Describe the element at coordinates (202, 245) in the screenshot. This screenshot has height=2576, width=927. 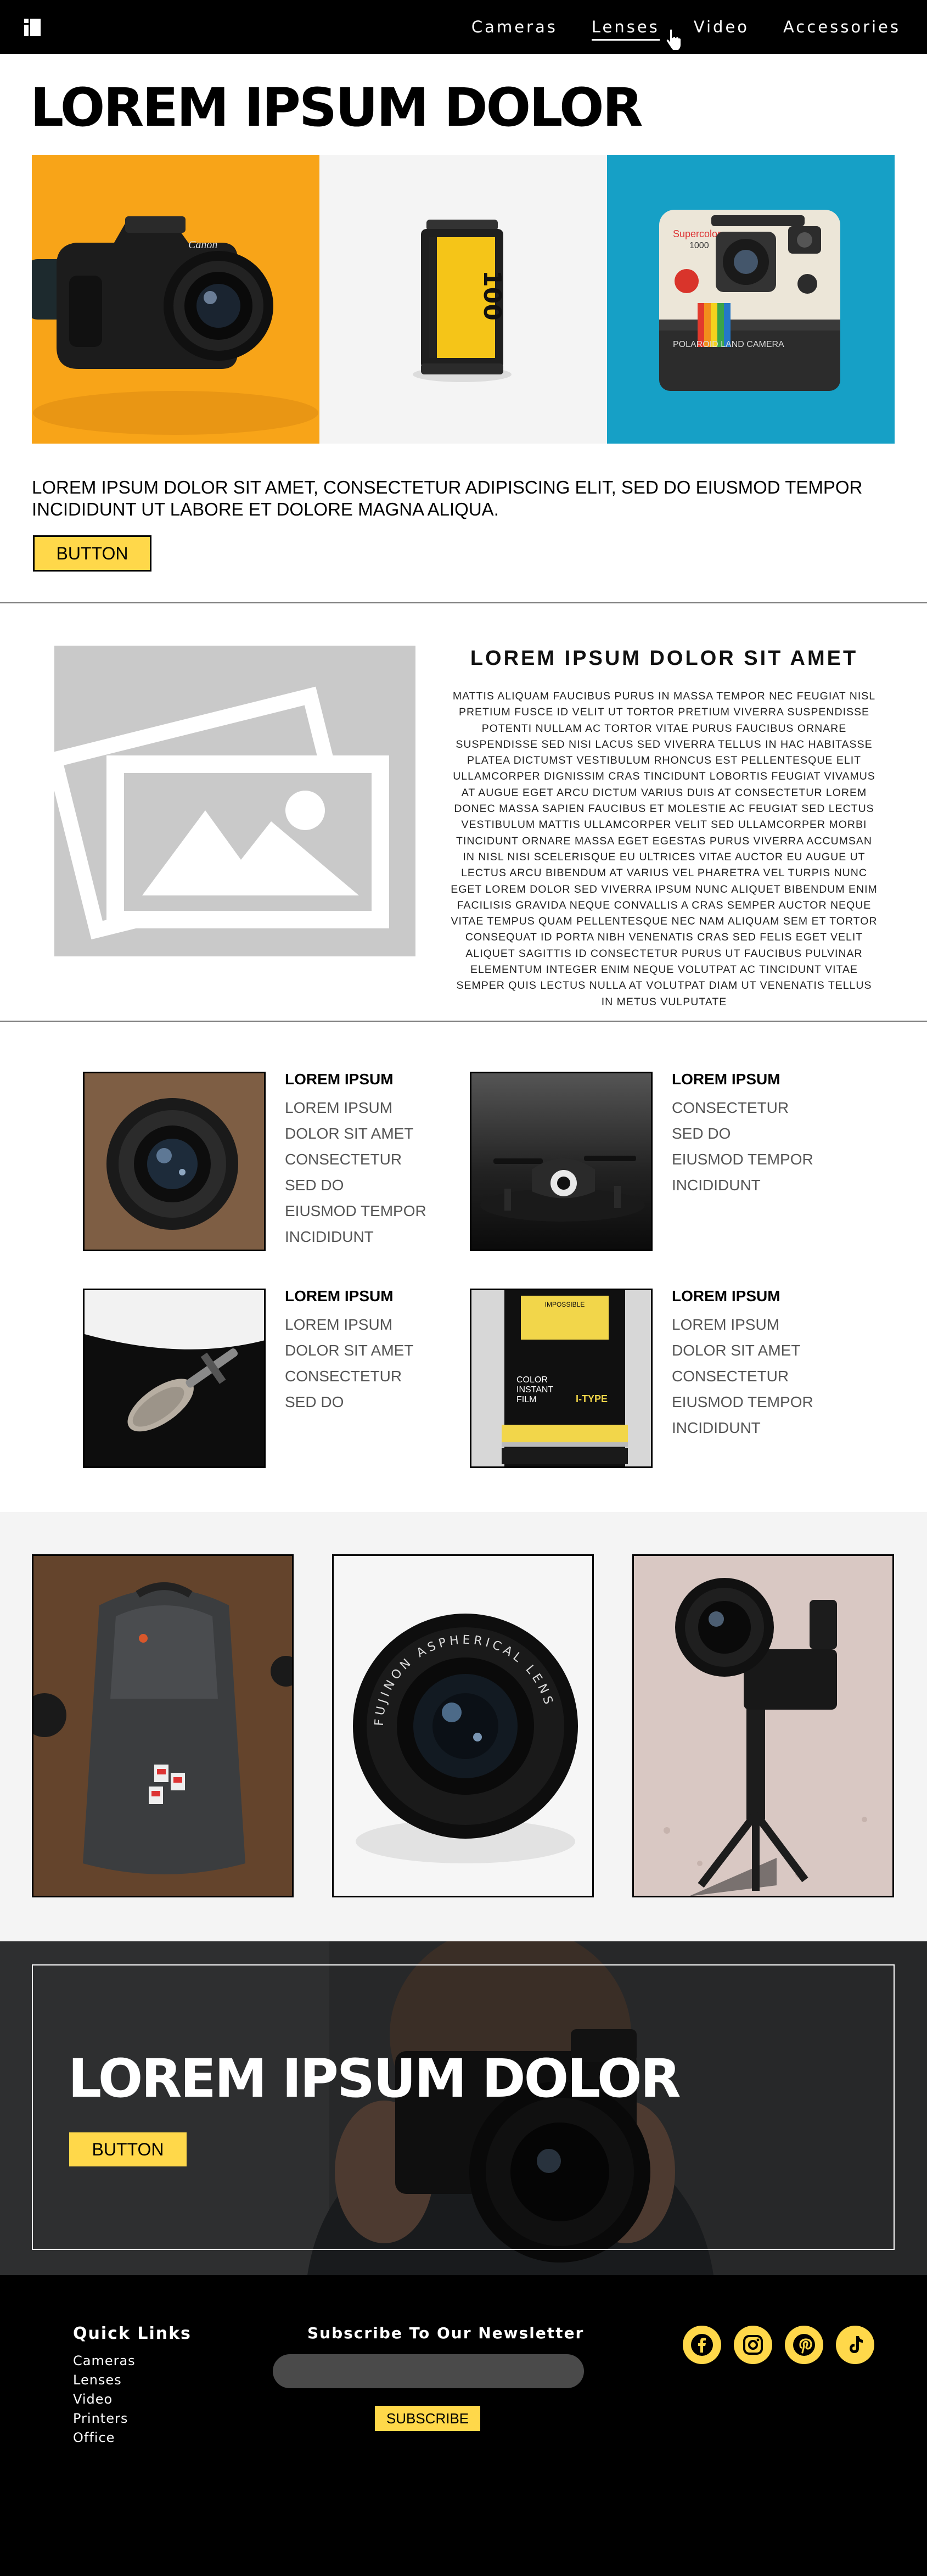
I see `canon-brand-label: Canon` at that location.